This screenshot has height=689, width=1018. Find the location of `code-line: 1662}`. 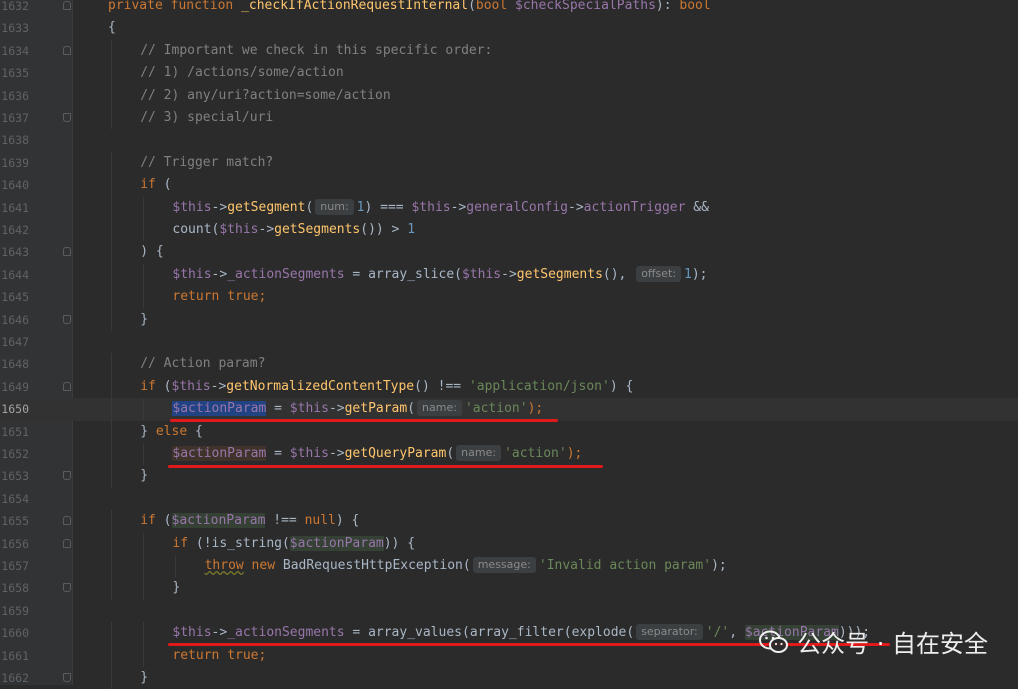

code-line: 1662} is located at coordinates (509, 678).